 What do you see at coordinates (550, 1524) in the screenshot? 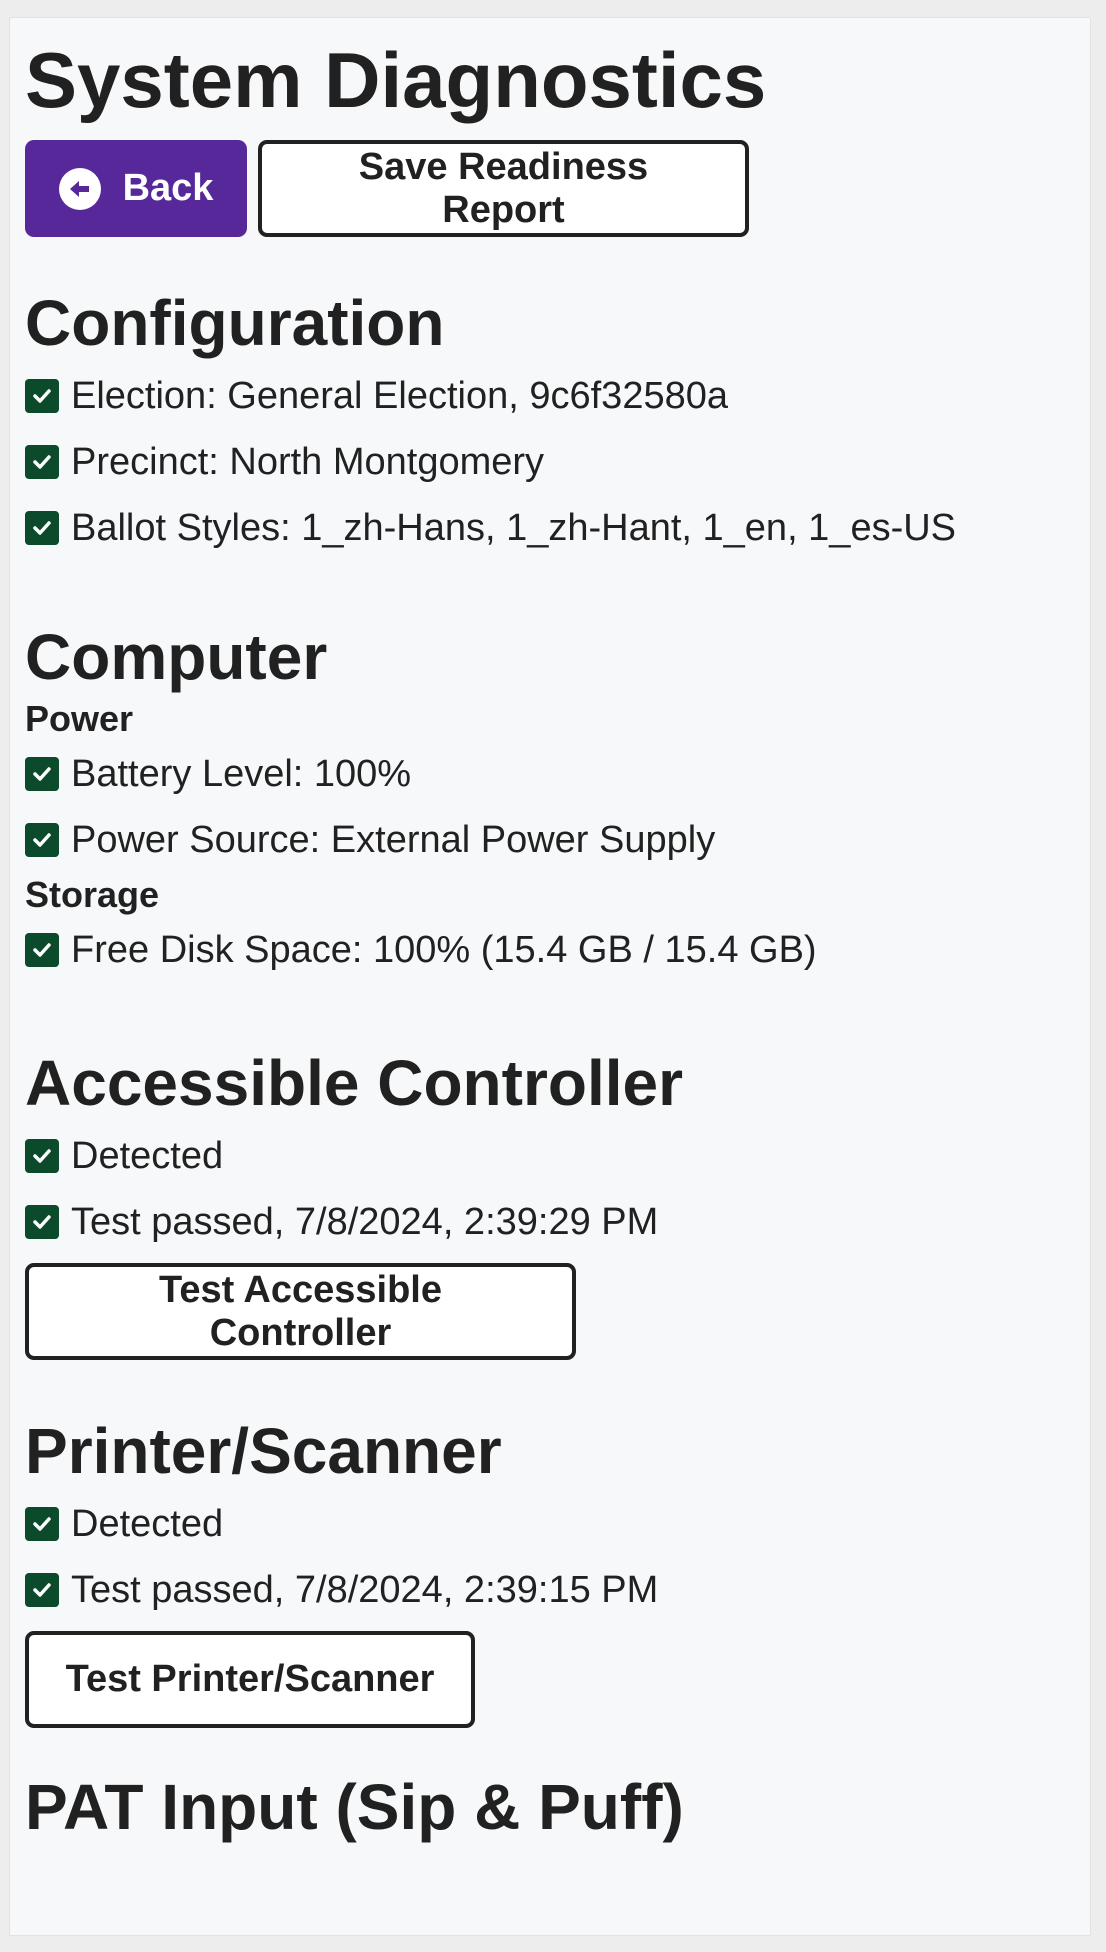
I see `printer-item-detected: Detected` at bounding box center [550, 1524].